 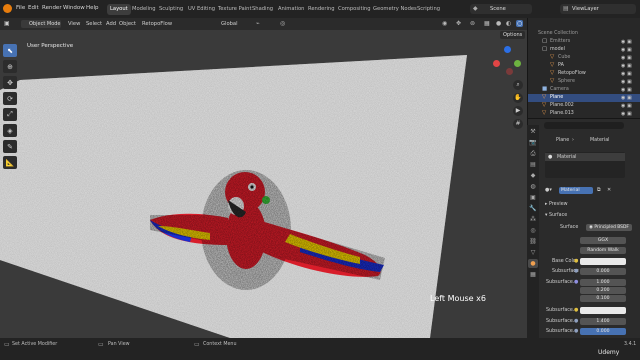 What do you see at coordinates (533, 164) in the screenshot?
I see `view-layer-tab-icon: ▤` at bounding box center [533, 164].